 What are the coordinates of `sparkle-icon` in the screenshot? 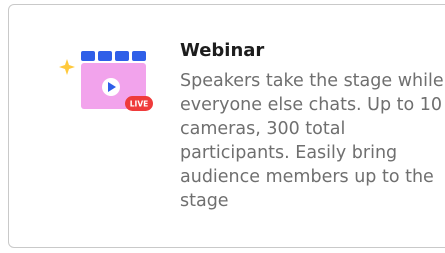 It's located at (67, 67).